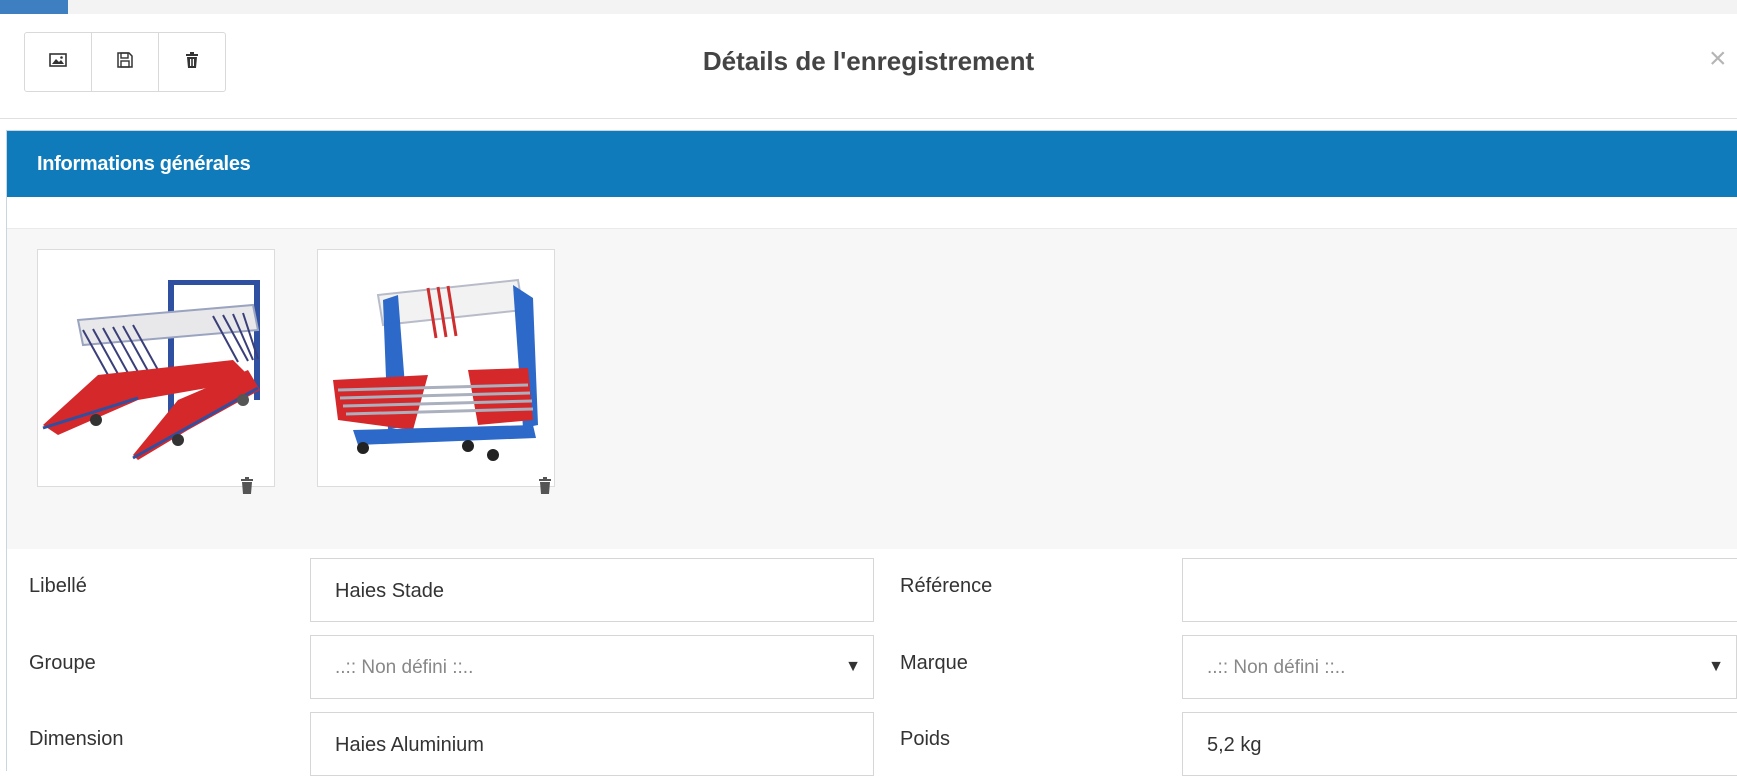 The height and width of the screenshot is (776, 1737). I want to click on libelle-input: Haies Stade, so click(592, 590).